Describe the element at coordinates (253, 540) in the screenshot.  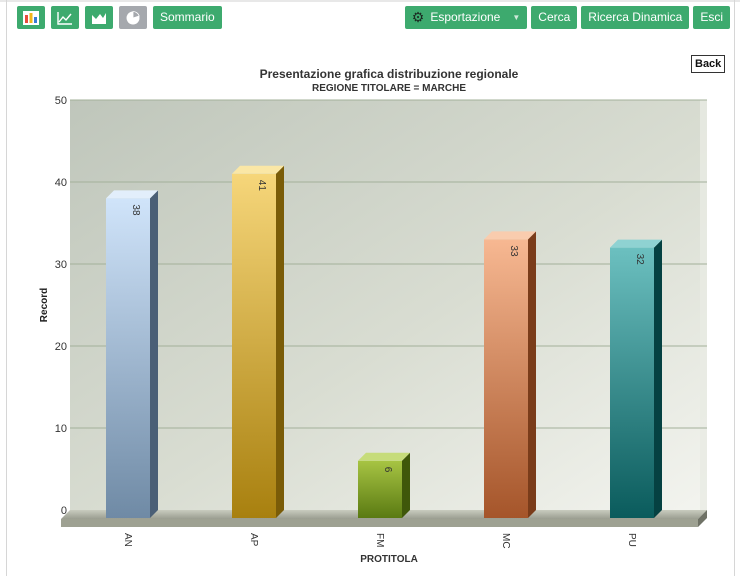
I see `x-tick-label: AP` at that location.